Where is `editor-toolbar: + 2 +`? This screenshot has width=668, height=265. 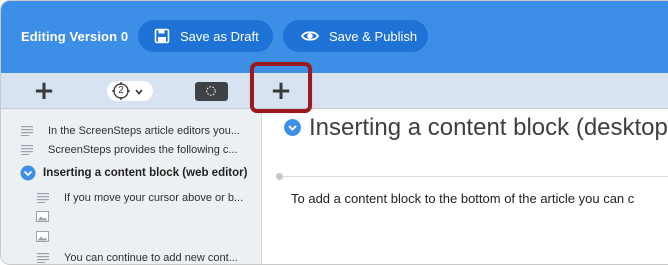 editor-toolbar: + 2 + is located at coordinates (334, 91).